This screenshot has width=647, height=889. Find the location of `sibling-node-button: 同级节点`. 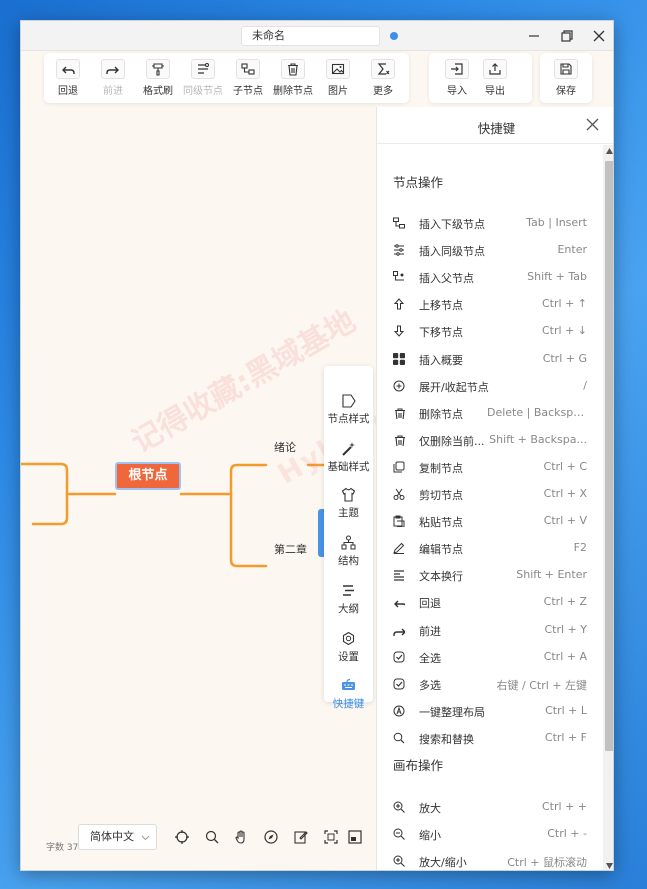

sibling-node-button: 同级节点 is located at coordinates (203, 78).